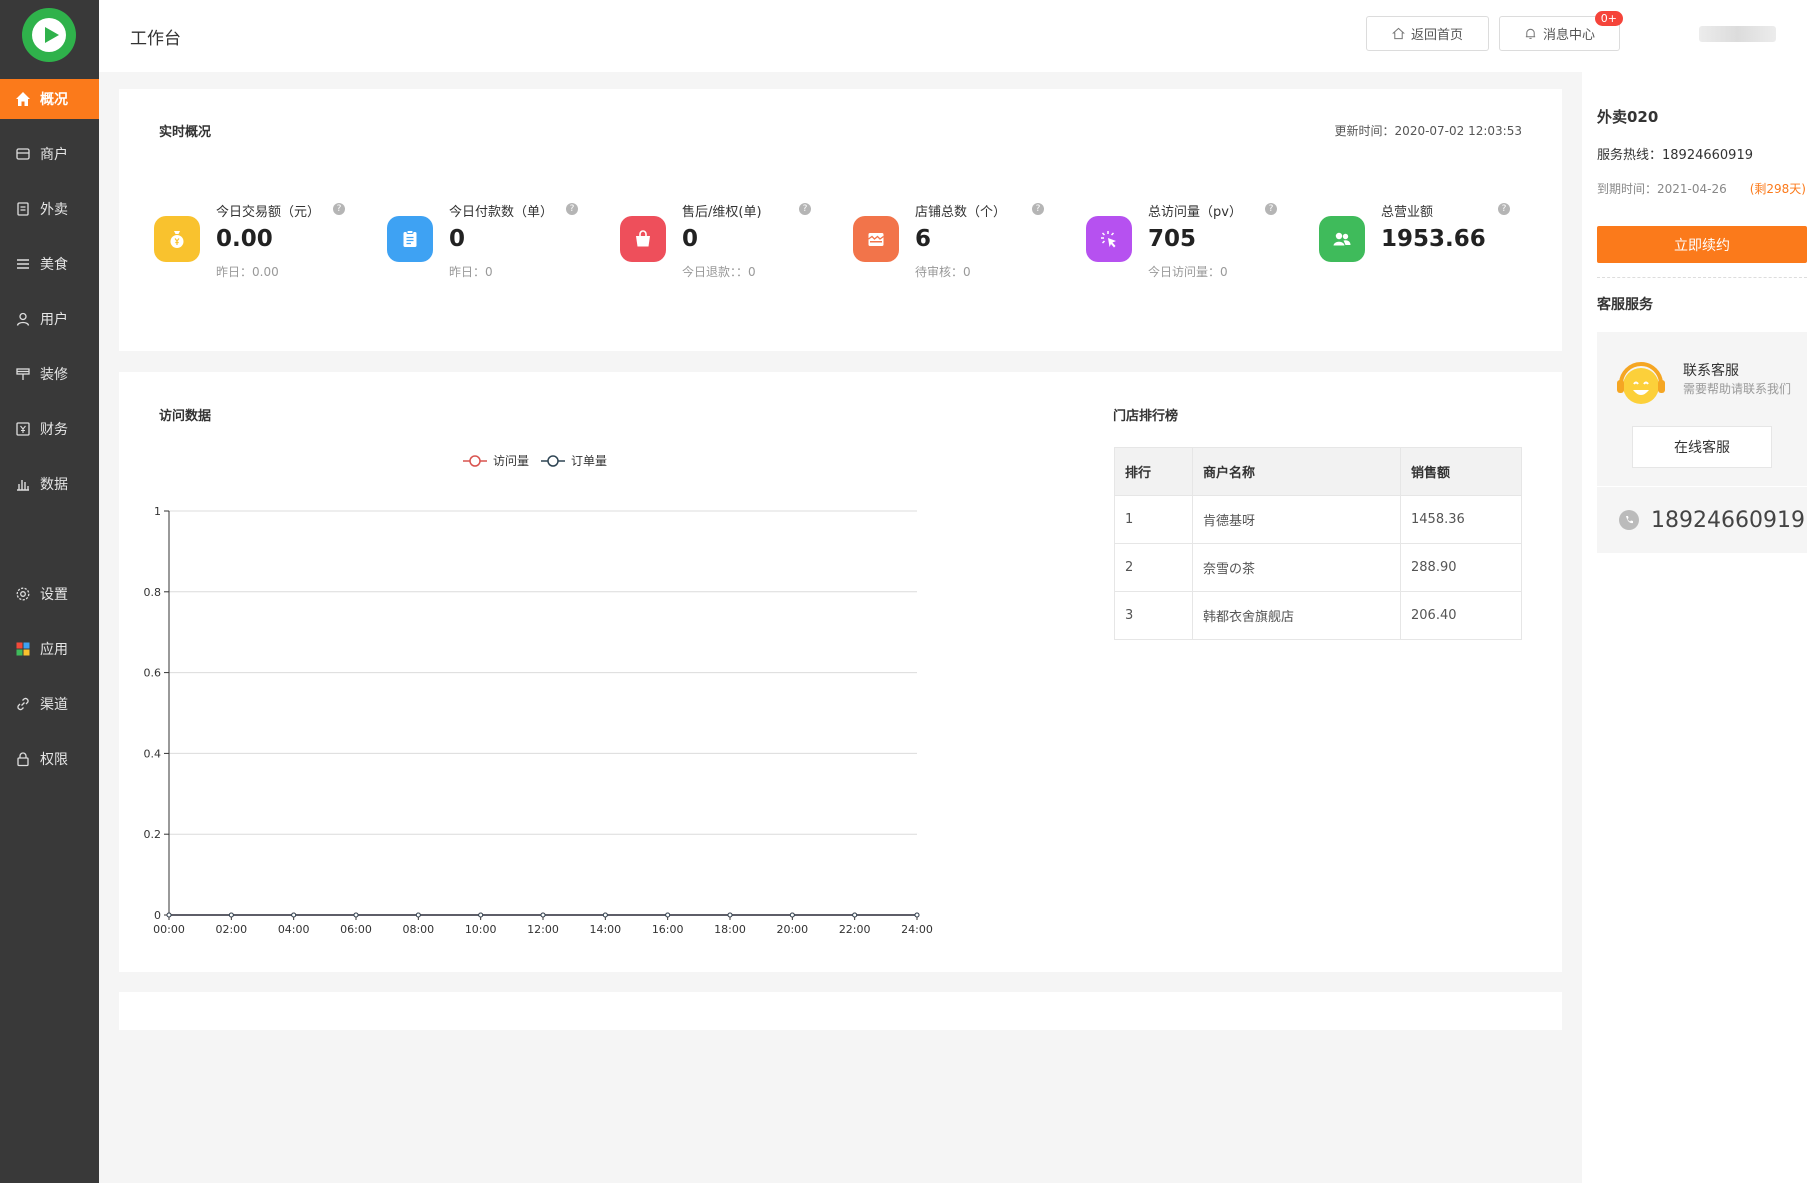  I want to click on sidebar-item-channel: 渠道, so click(49, 704).